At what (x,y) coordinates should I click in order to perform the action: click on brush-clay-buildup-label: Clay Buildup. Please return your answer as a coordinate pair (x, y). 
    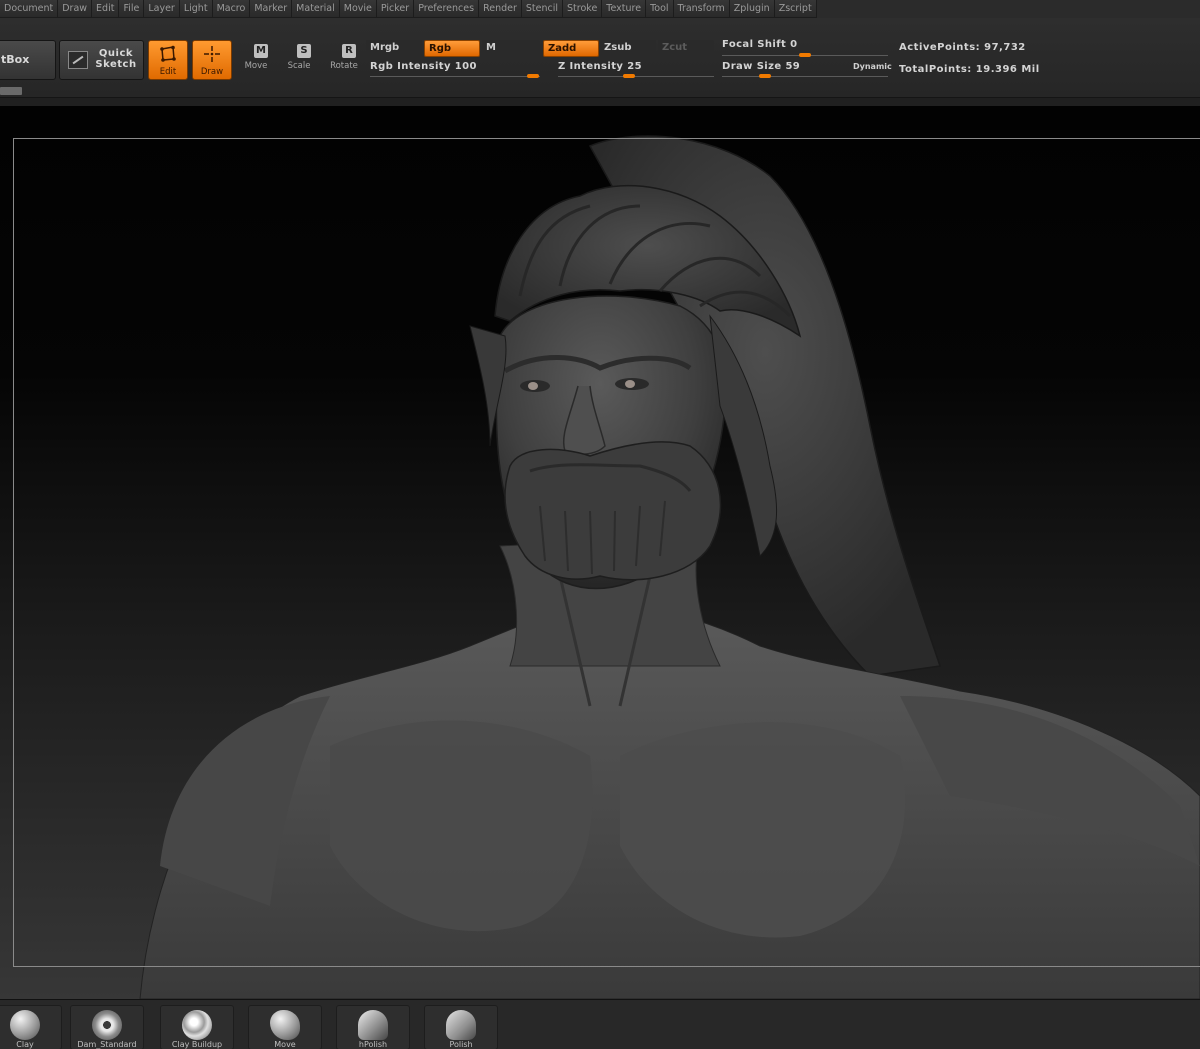
    Looking at the image, I should click on (197, 1044).